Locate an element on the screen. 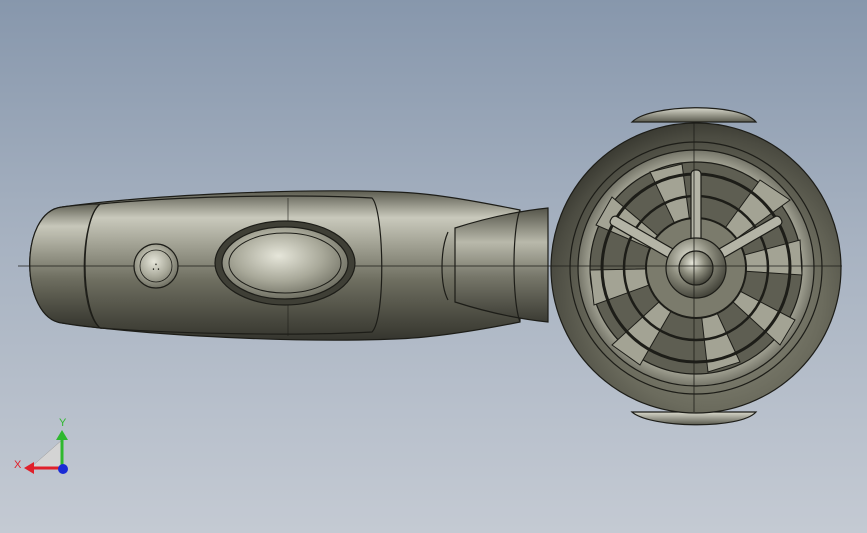  x-axis-label: X is located at coordinates (18, 465).